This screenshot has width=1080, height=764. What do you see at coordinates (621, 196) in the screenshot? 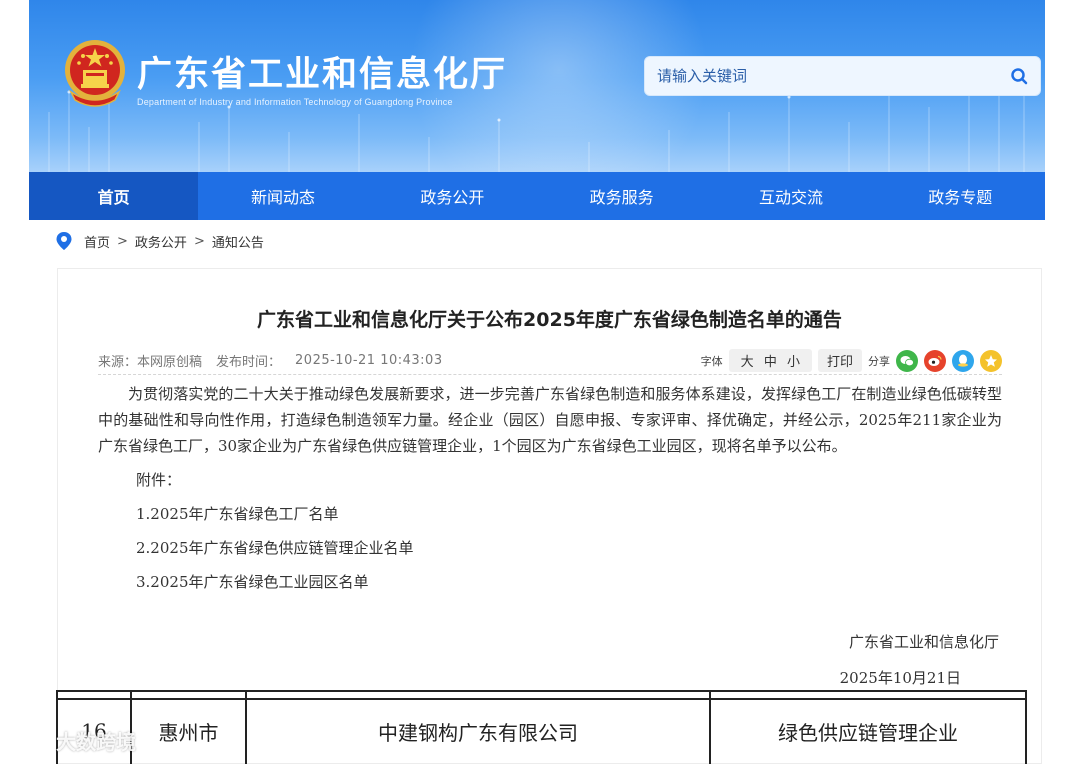
I see `nav-item-gov-services: 政务服务` at bounding box center [621, 196].